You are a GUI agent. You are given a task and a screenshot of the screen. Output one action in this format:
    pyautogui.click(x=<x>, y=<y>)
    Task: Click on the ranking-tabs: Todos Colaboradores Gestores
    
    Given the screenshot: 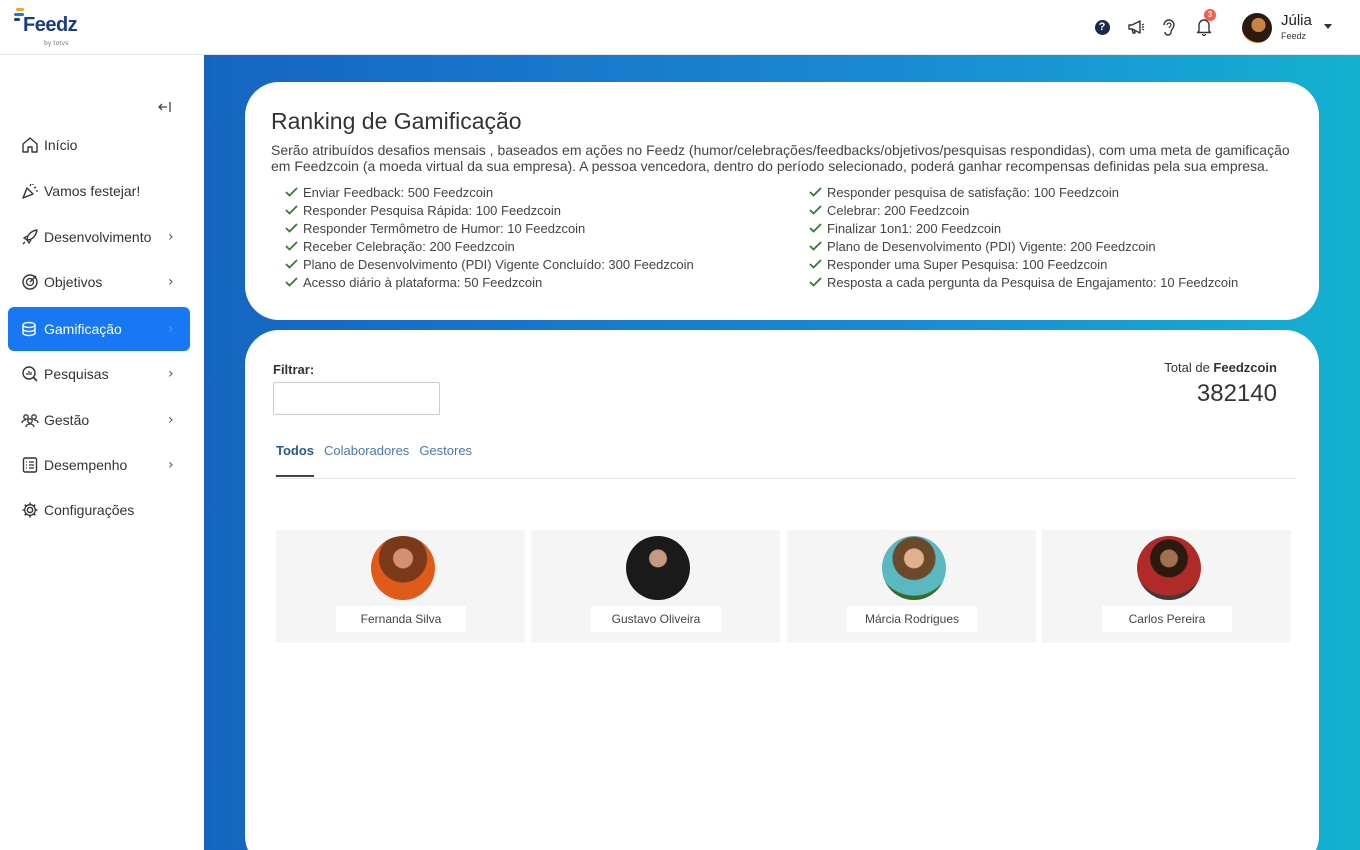 What is the action you would take?
    pyautogui.click(x=379, y=460)
    